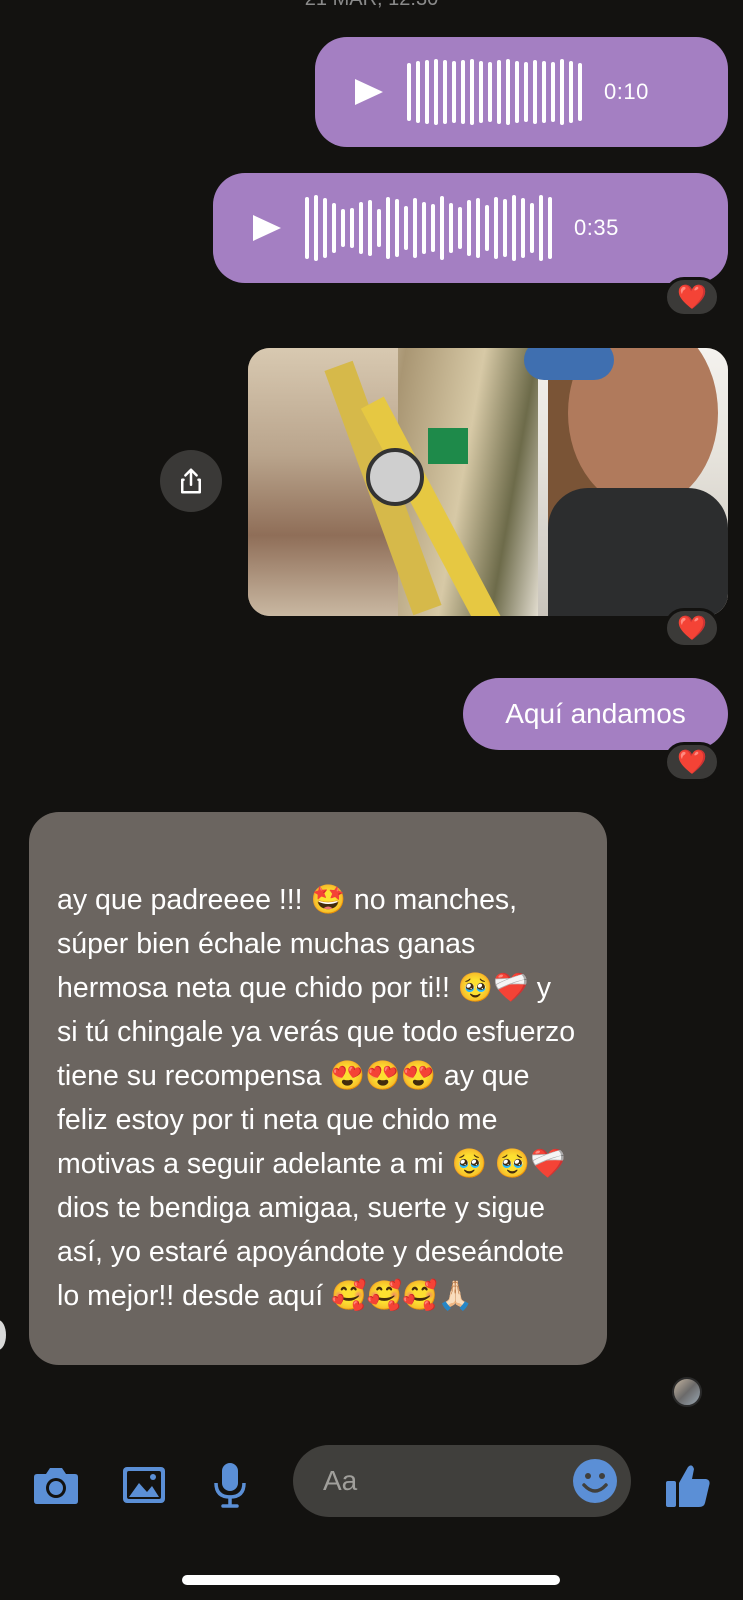 This screenshot has width=743, height=1600. What do you see at coordinates (371, 1580) in the screenshot?
I see `home-indicator` at bounding box center [371, 1580].